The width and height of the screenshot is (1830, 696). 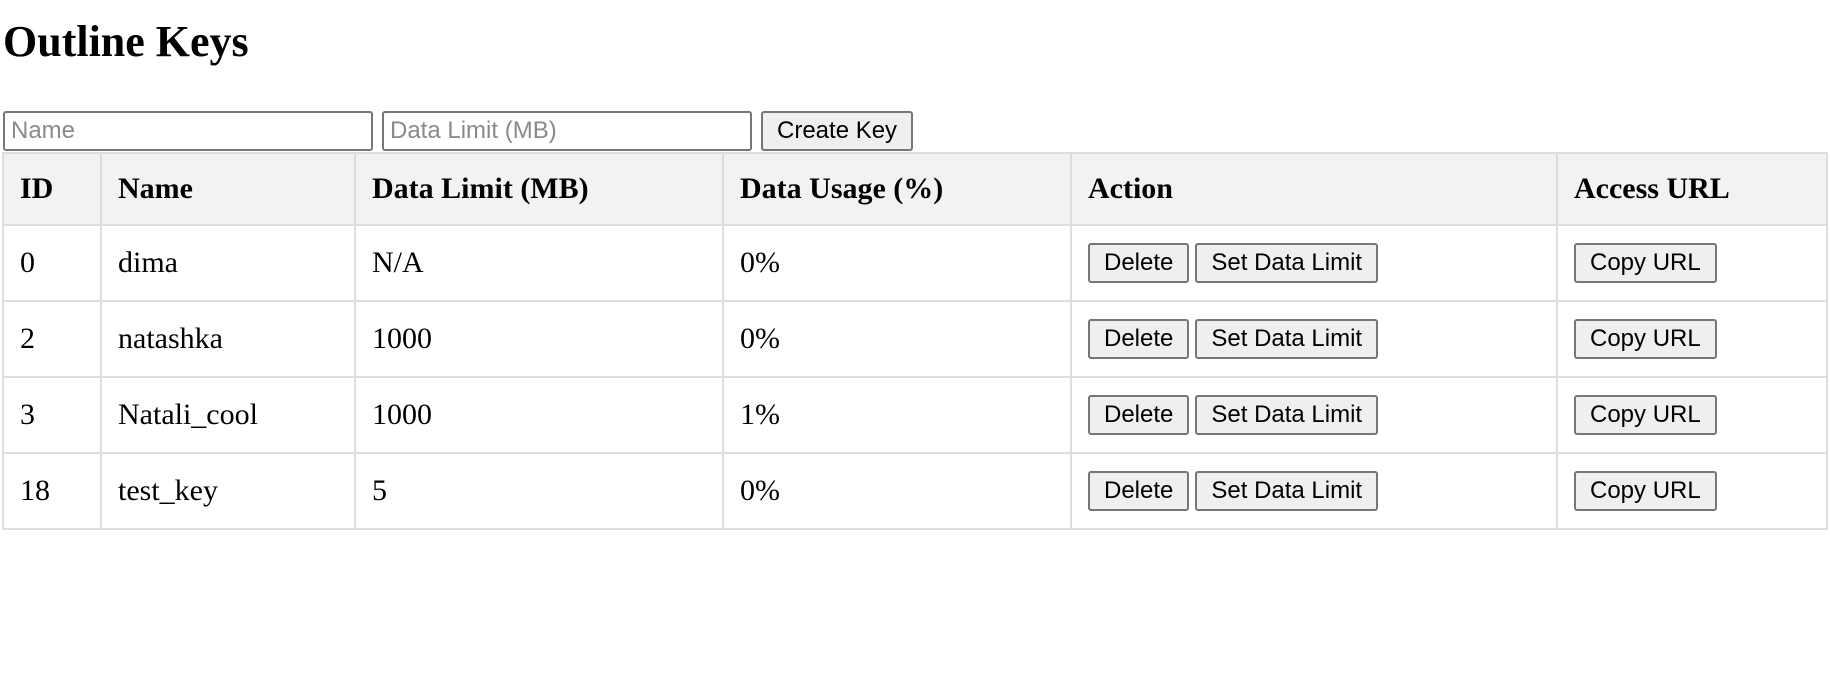 What do you see at coordinates (52, 189) in the screenshot?
I see `header-id: ID` at bounding box center [52, 189].